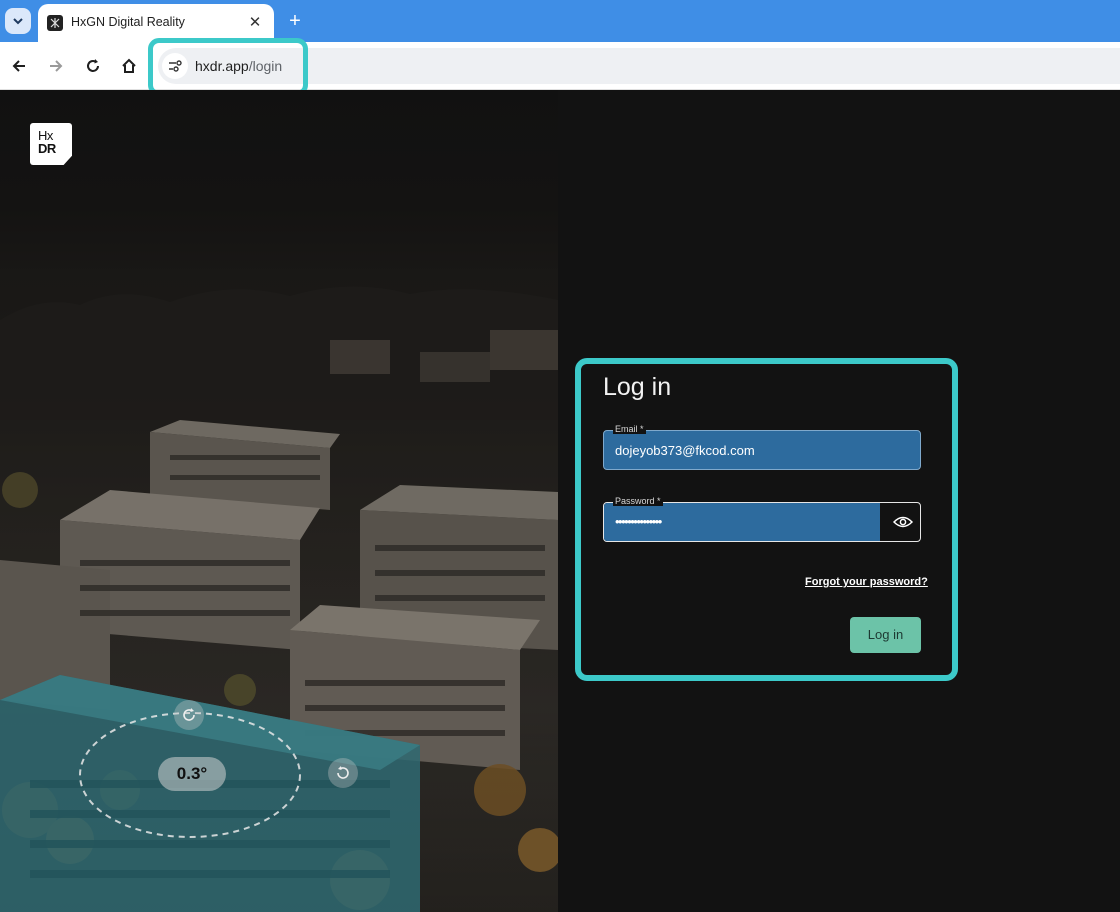 Image resolution: width=1120 pixels, height=912 pixels. Describe the element at coordinates (56, 66) in the screenshot. I see `forward-arrow-icon` at that location.